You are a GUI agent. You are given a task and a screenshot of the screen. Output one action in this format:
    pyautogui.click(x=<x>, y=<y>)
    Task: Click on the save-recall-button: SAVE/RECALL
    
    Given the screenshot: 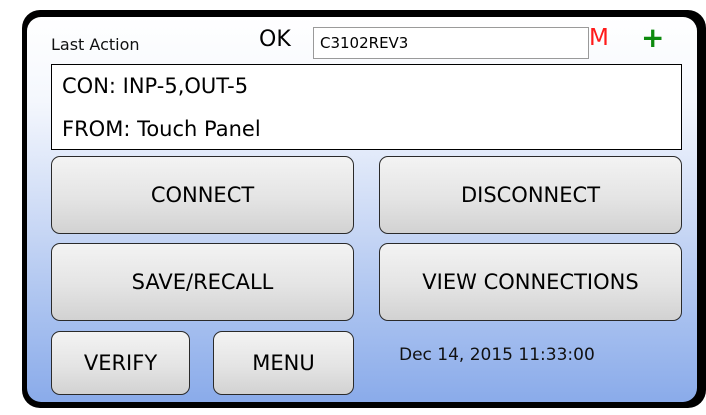 What is the action you would take?
    pyautogui.click(x=202, y=282)
    